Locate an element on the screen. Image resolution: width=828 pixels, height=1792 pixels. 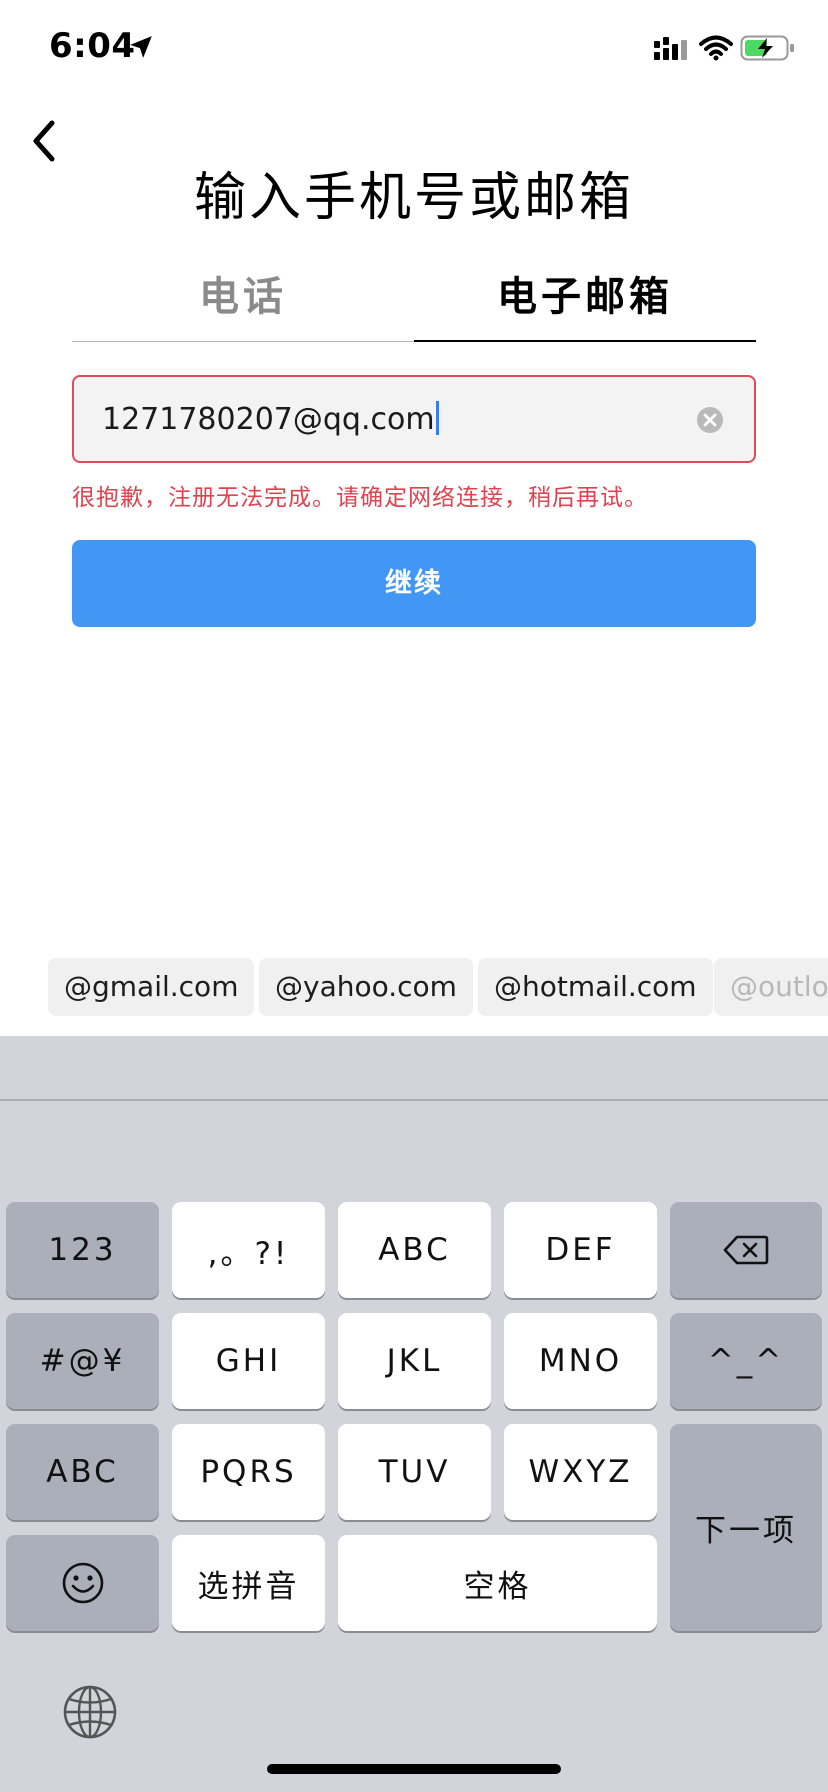
key-emoticon: ^_^ is located at coordinates (746, 1361).